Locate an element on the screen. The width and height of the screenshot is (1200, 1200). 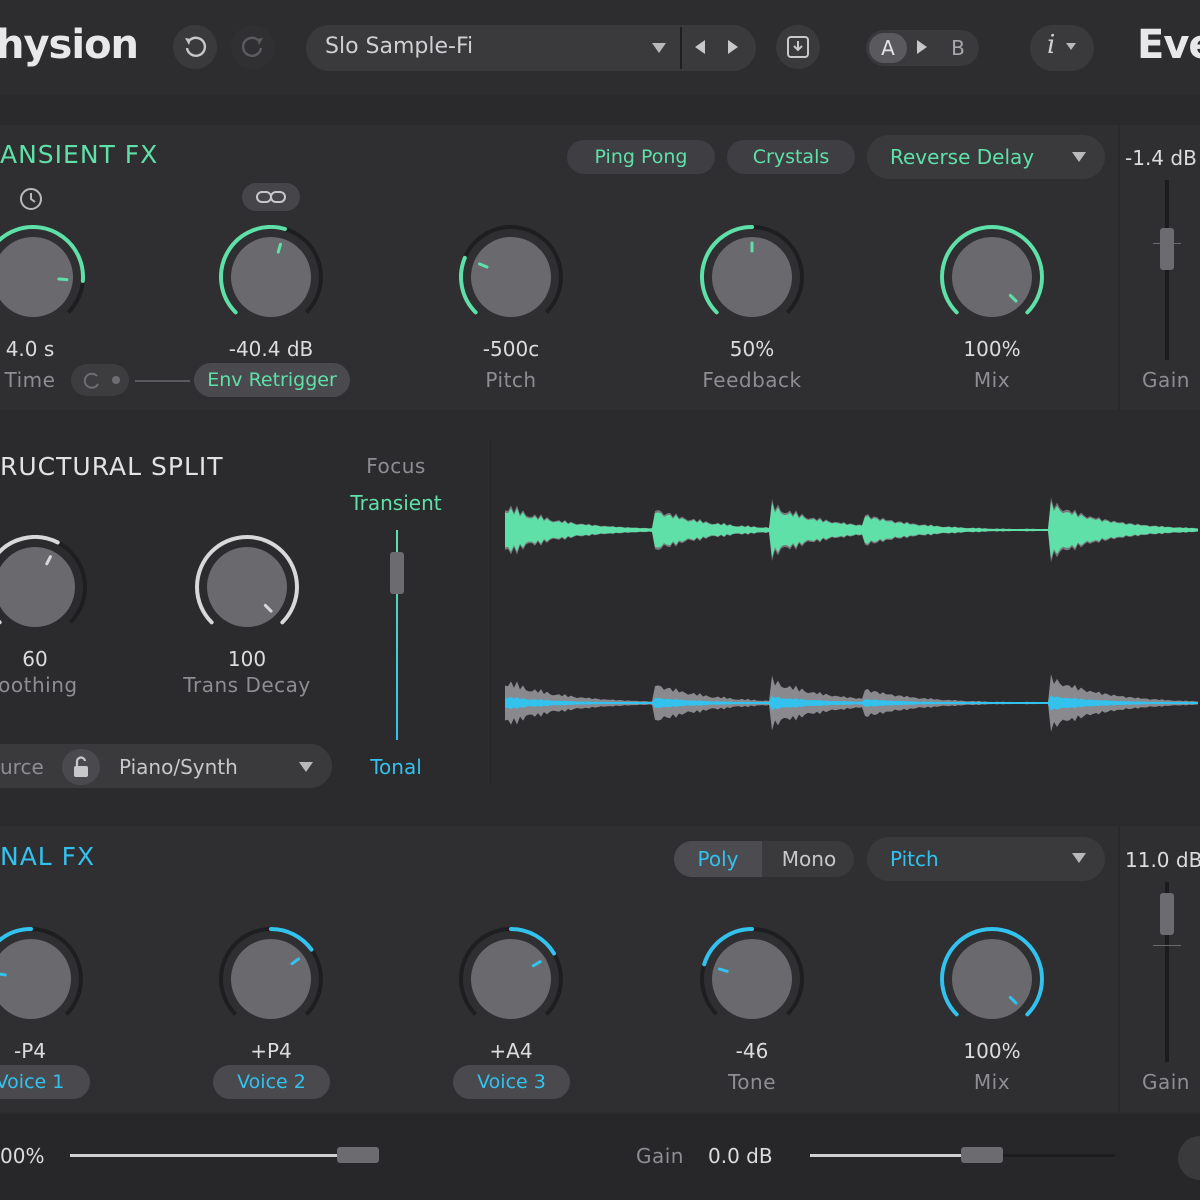
transient-effect-dropdown: Reverse Delay is located at coordinates (986, 157).